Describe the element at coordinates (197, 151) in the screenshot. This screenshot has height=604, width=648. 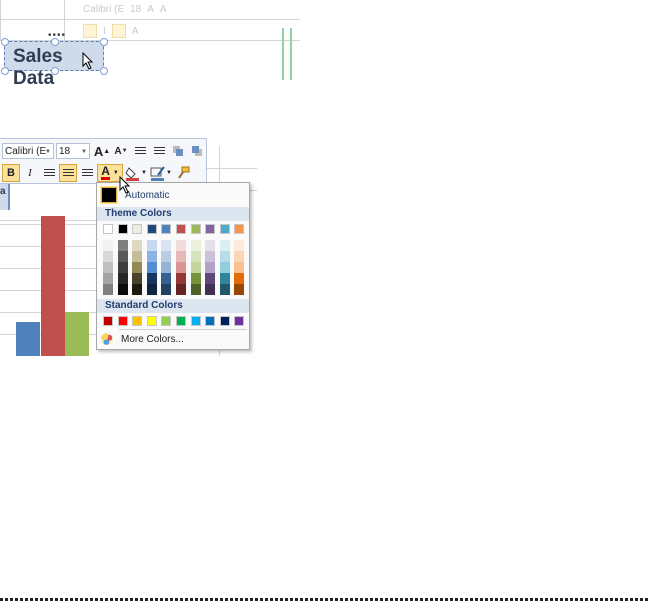
I see `send-backward-button` at that location.